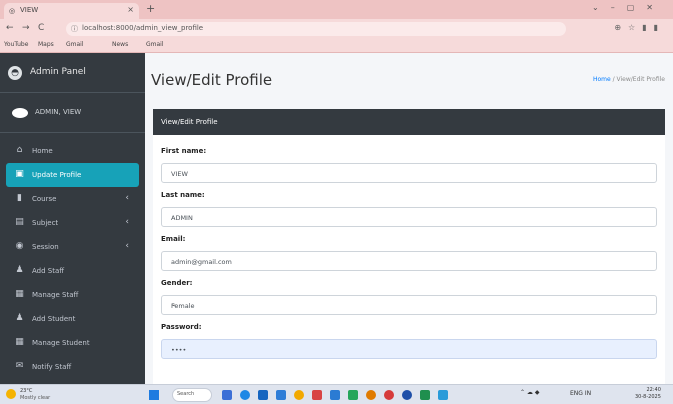 The image size is (673, 404). What do you see at coordinates (177, 283) in the screenshot?
I see `gender-label: Gender:` at bounding box center [177, 283].